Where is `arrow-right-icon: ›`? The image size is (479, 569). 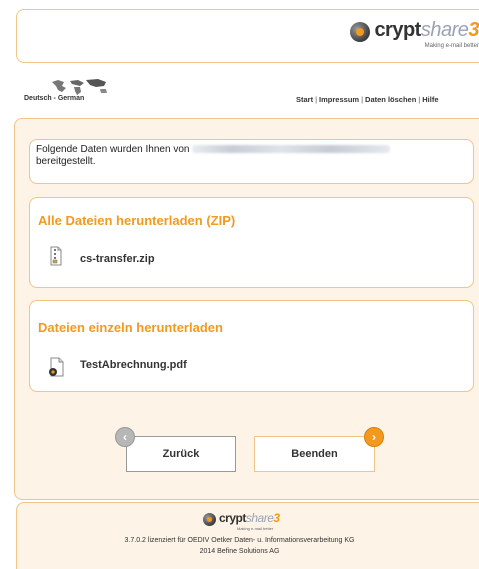
arrow-right-icon: › is located at coordinates (374, 437).